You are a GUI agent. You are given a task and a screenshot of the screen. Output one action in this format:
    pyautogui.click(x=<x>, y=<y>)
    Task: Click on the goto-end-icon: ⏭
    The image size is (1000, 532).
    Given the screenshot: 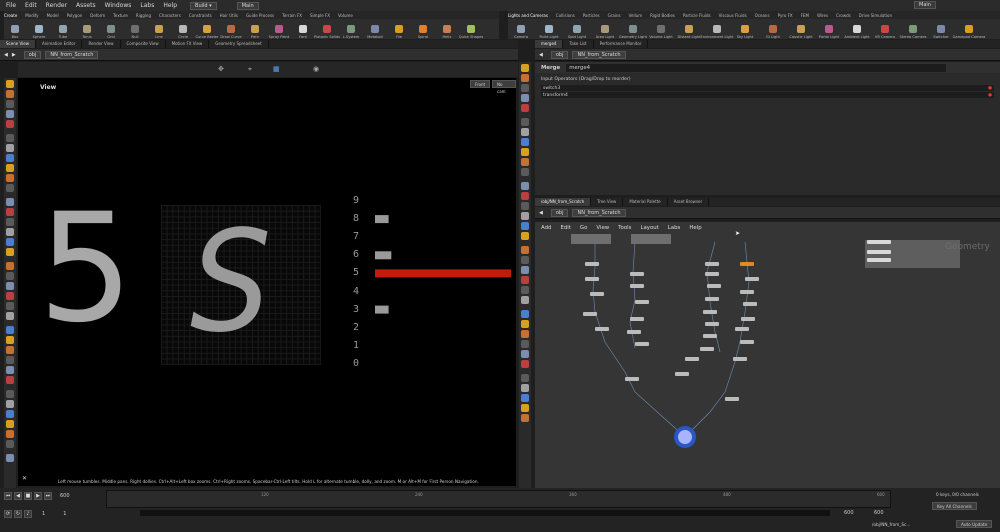 What is the action you would take?
    pyautogui.click(x=48, y=496)
    